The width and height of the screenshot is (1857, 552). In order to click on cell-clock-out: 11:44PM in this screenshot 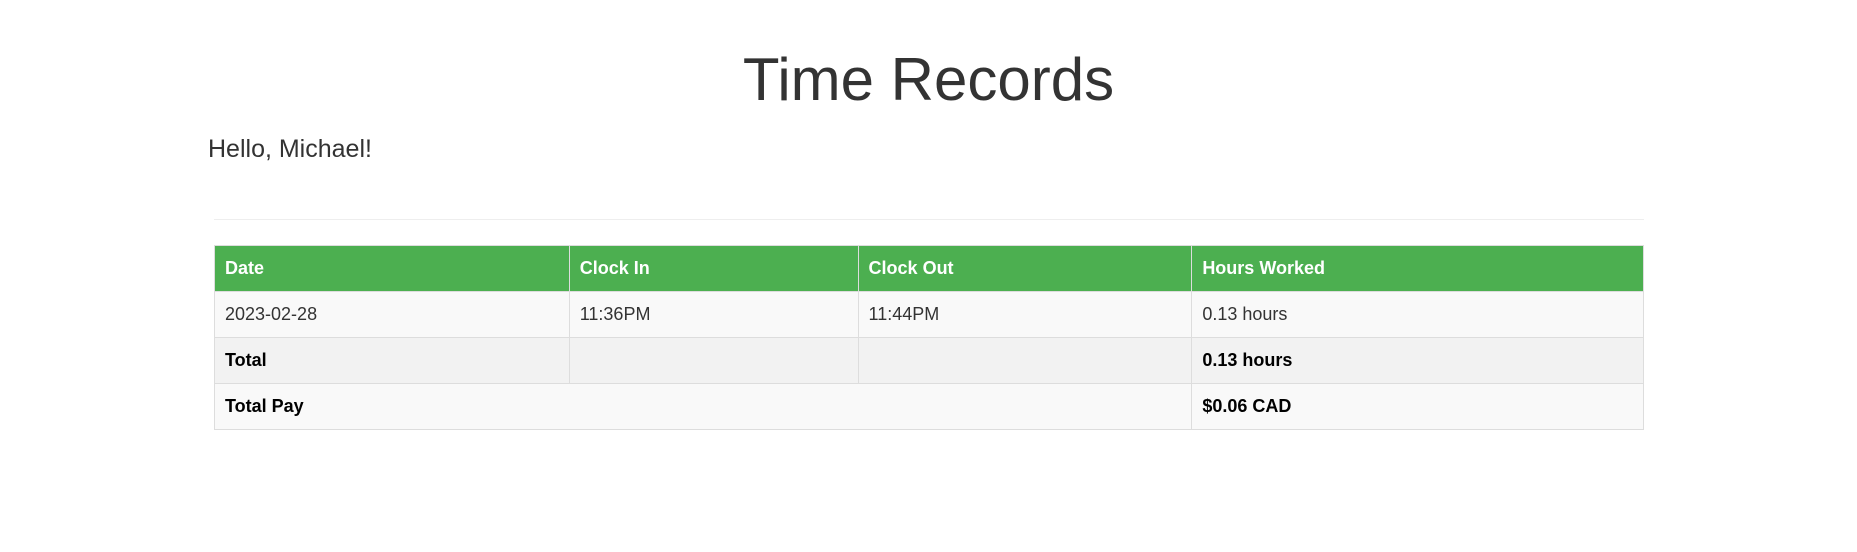, I will do `click(1025, 314)`.